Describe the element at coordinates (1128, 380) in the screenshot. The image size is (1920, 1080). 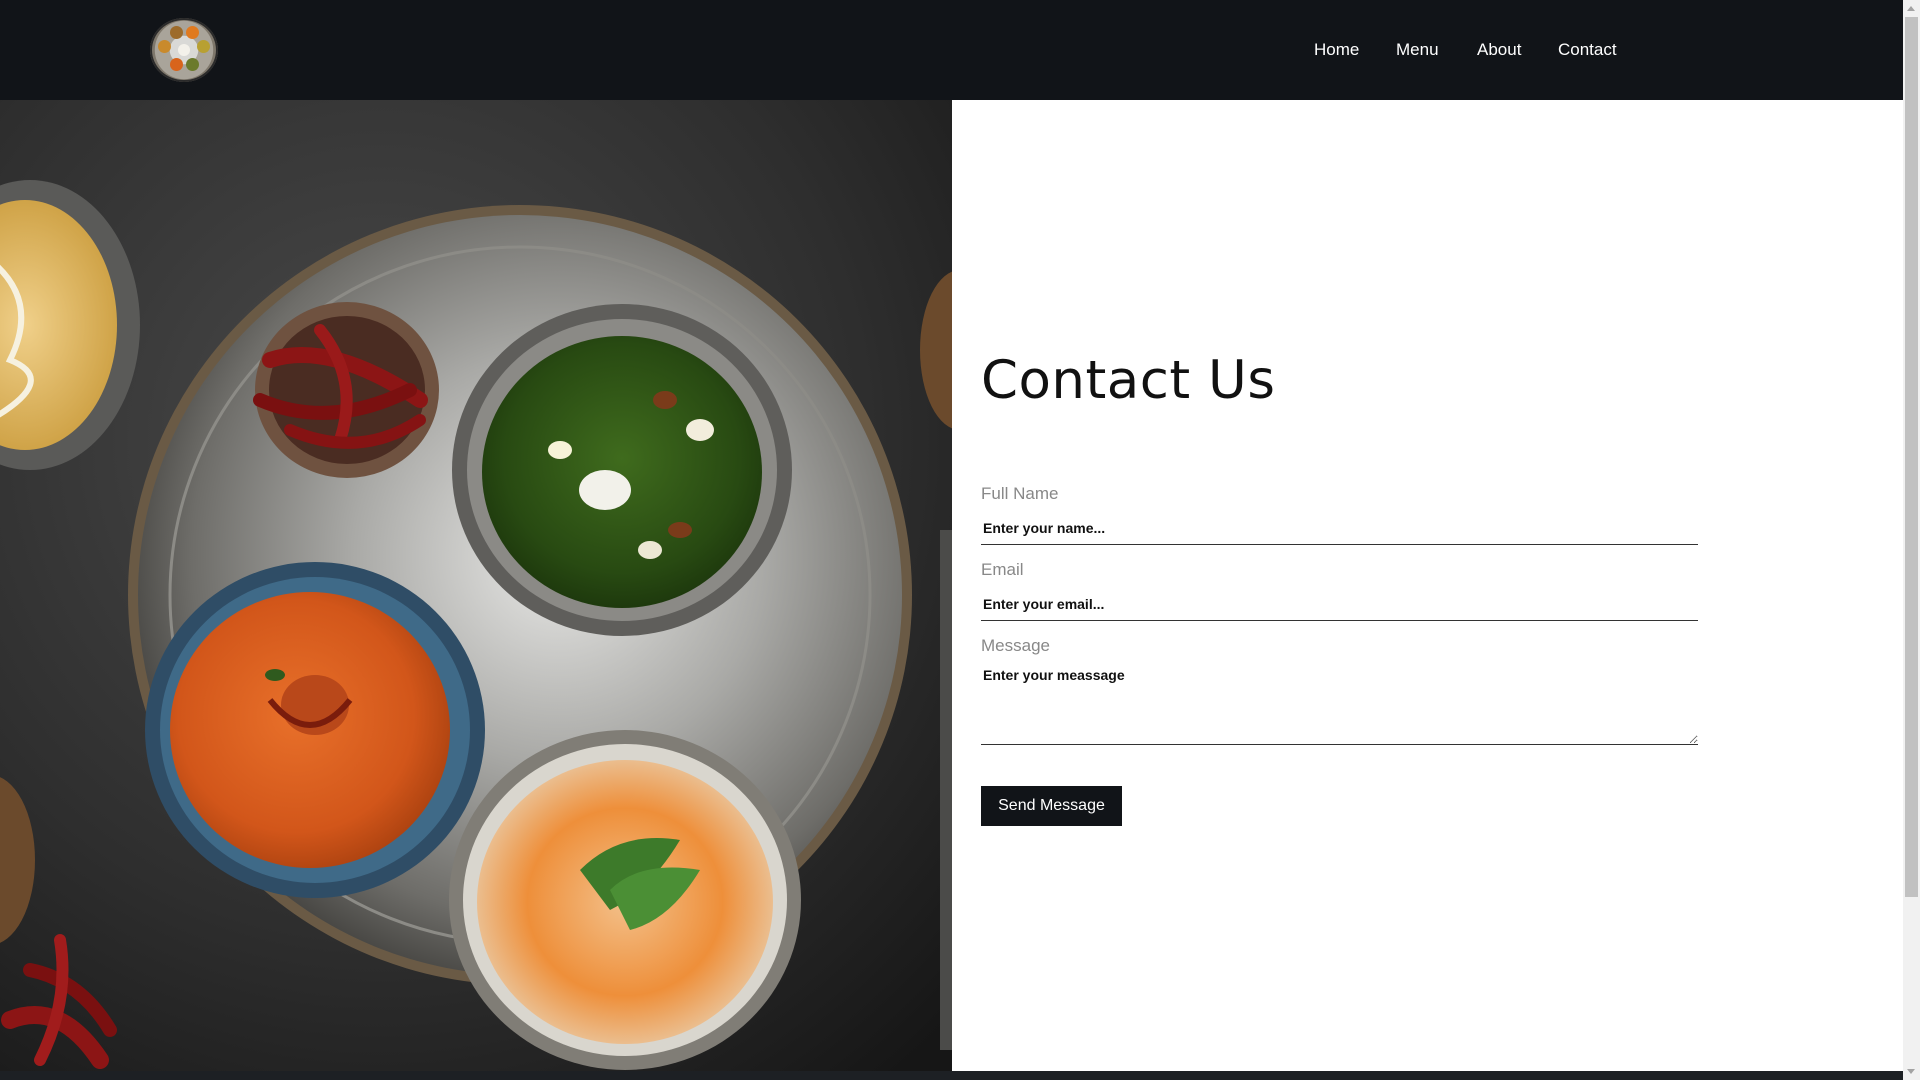
I see `contact-title: Contact Us` at that location.